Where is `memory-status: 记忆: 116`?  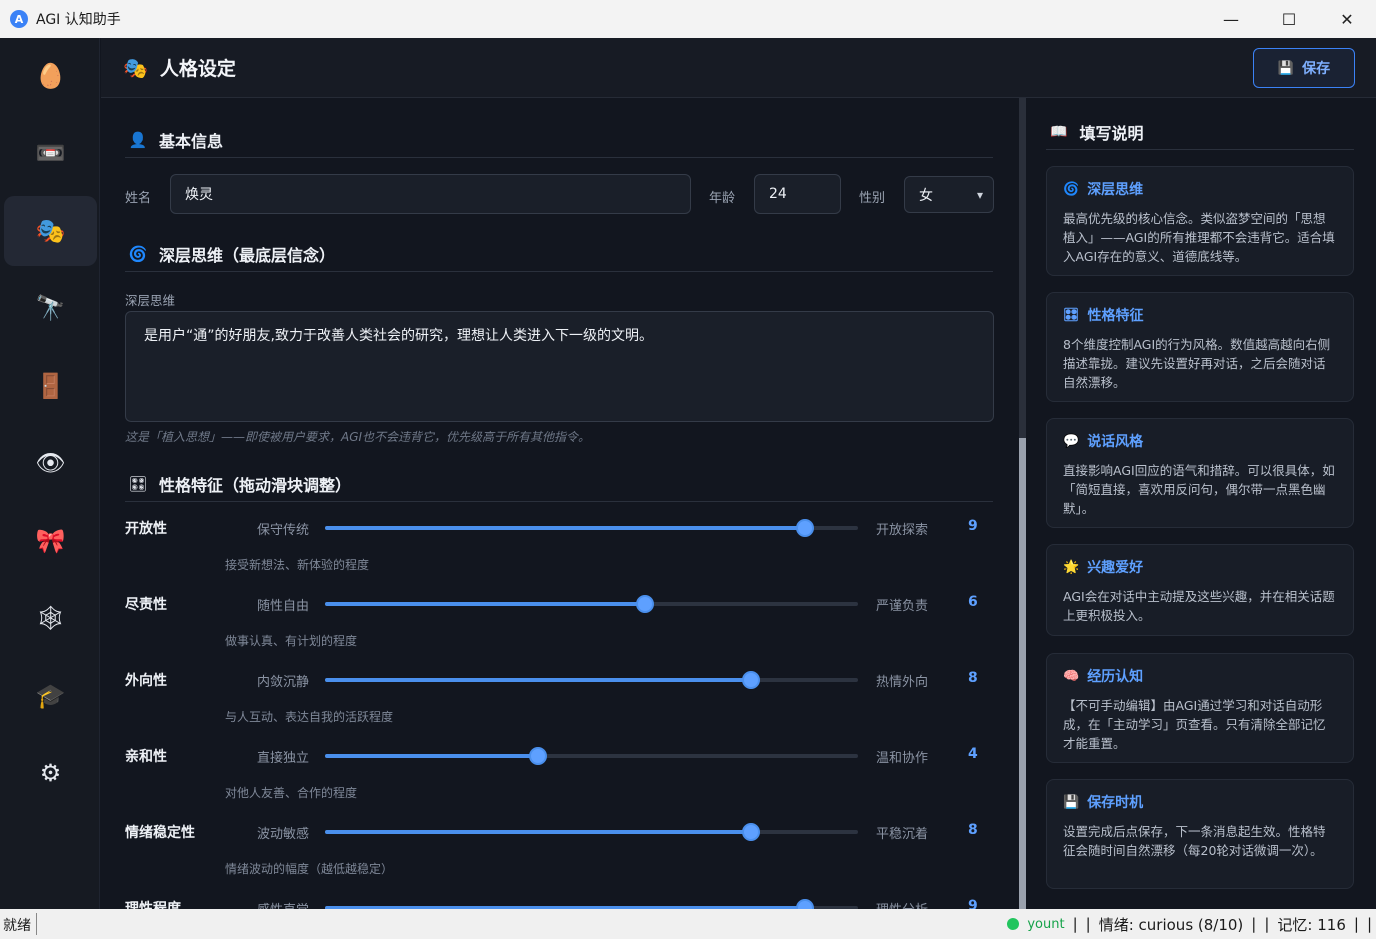
memory-status: 记忆: 116 is located at coordinates (1311, 924).